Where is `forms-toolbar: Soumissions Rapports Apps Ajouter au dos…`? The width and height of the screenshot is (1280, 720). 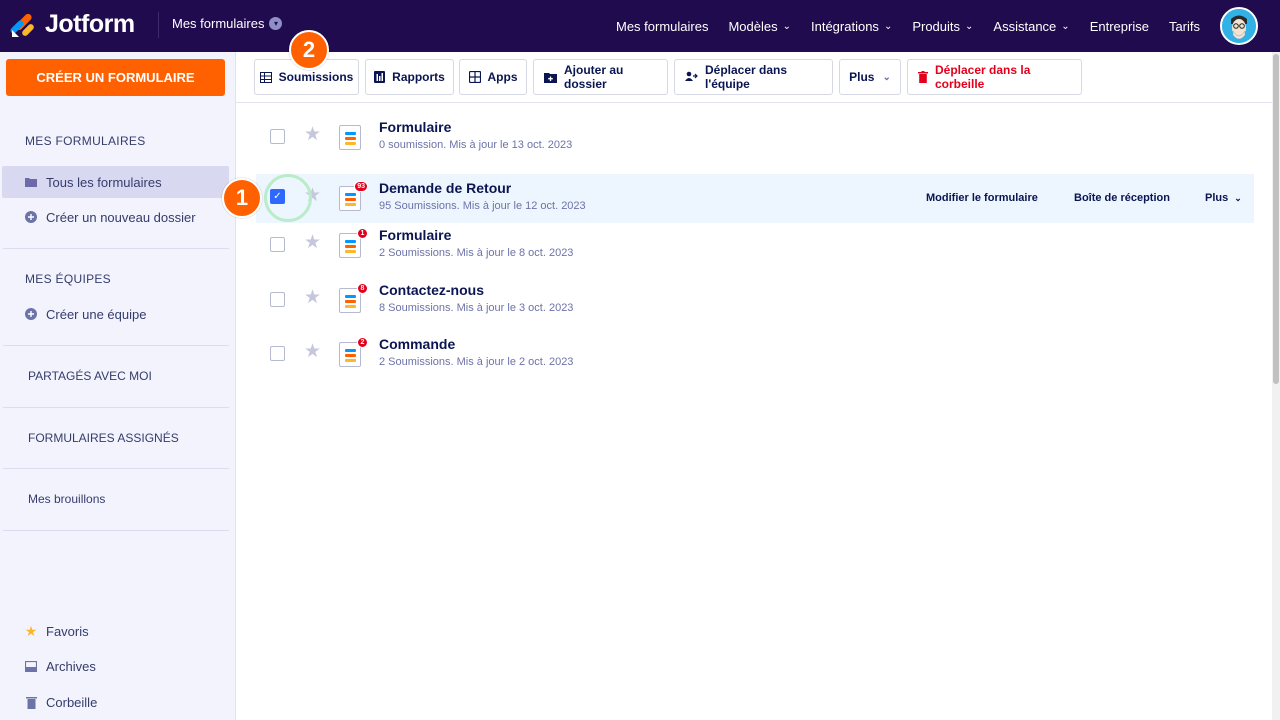
forms-toolbar: Soumissions Rapports Apps Ajouter au dos… is located at coordinates (754, 77).